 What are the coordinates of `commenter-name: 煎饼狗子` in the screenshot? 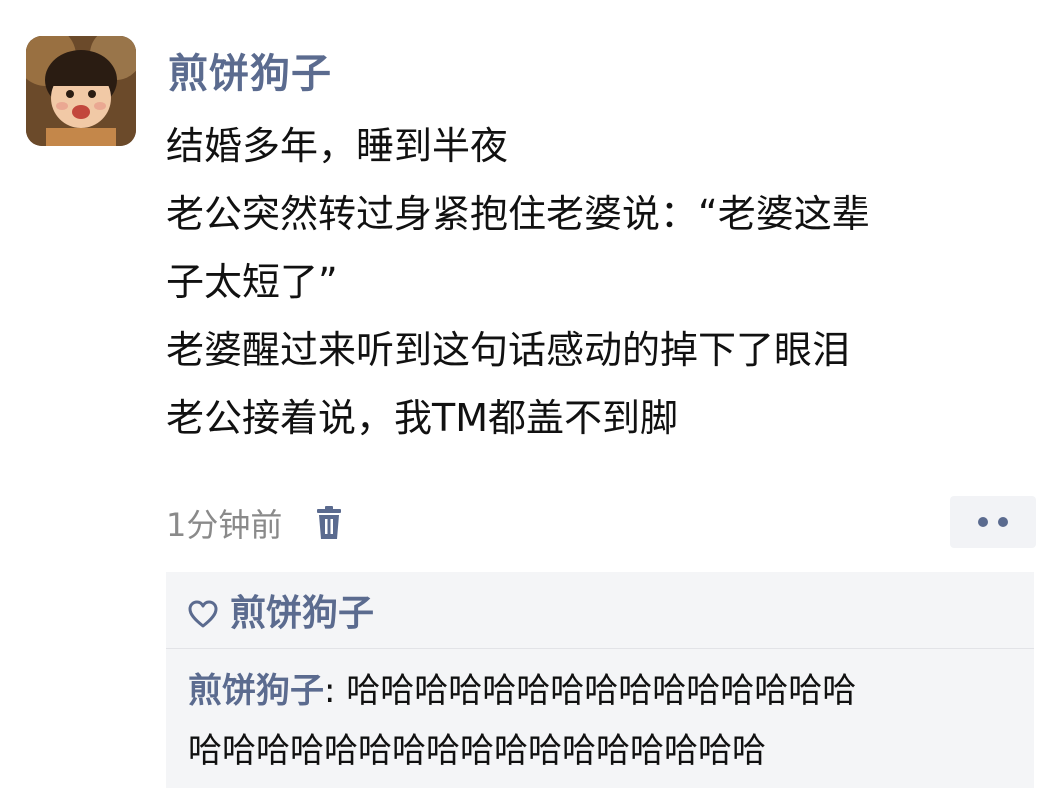 It's located at (256, 691).